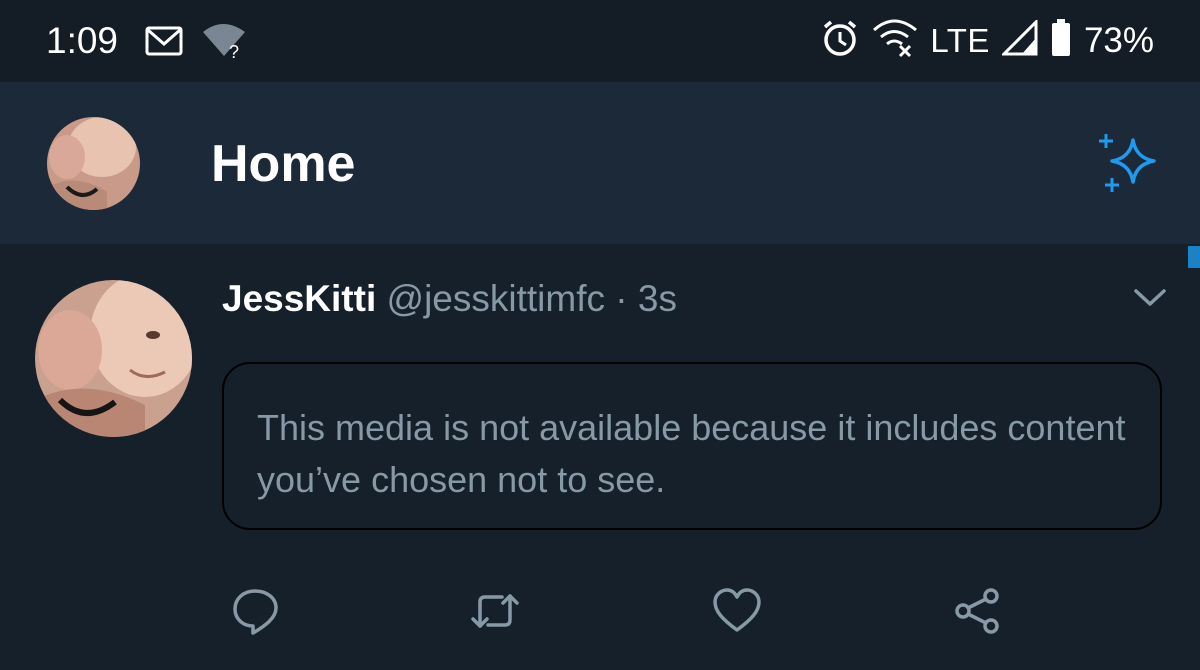 The image size is (1200, 670). I want to click on tweet-handle: @jesskittimfc, so click(496, 298).